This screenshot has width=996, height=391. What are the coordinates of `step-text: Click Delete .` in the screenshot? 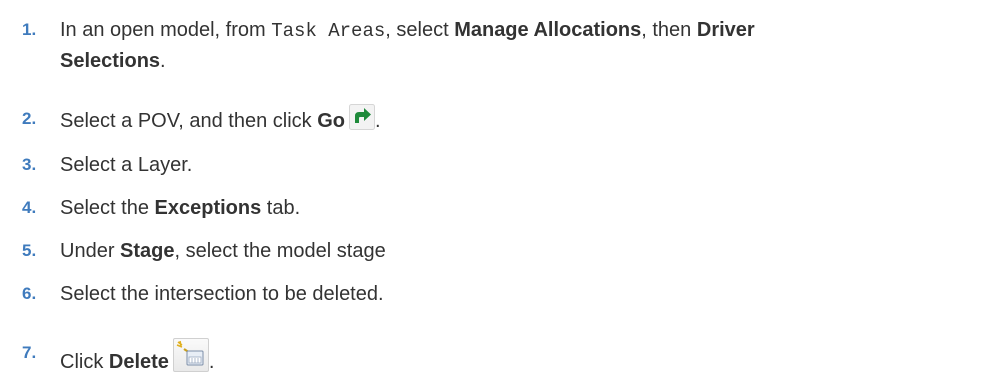 It's located at (525, 357).